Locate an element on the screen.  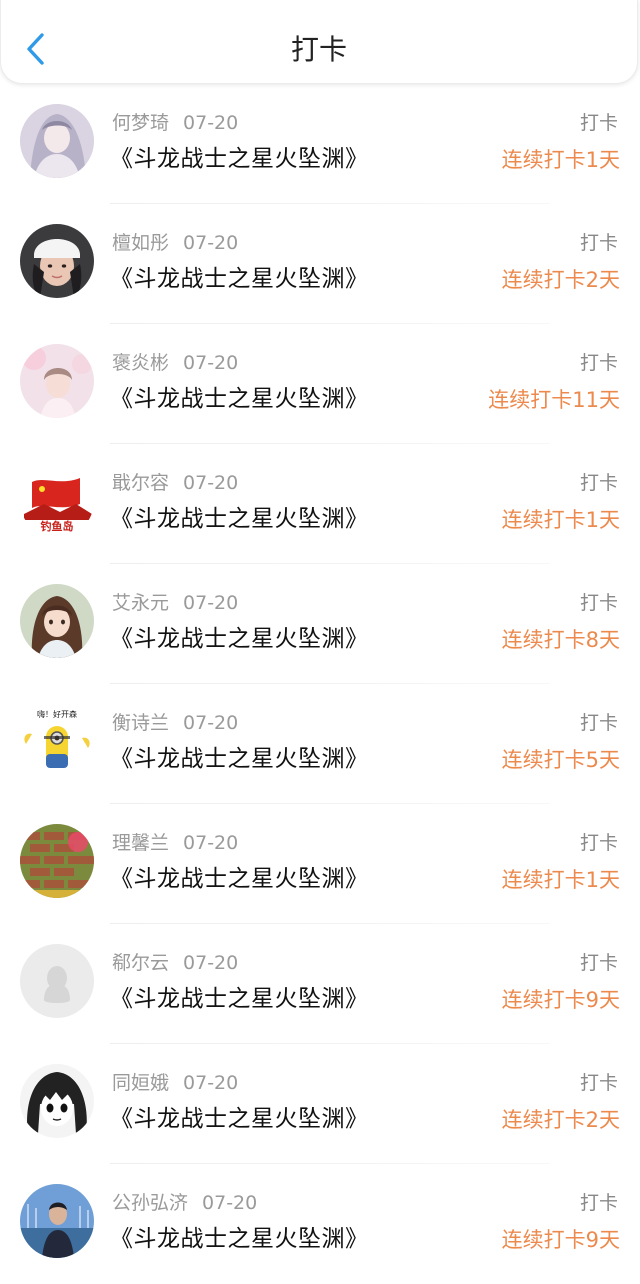
user-name: 理馨兰 is located at coordinates (140, 843).